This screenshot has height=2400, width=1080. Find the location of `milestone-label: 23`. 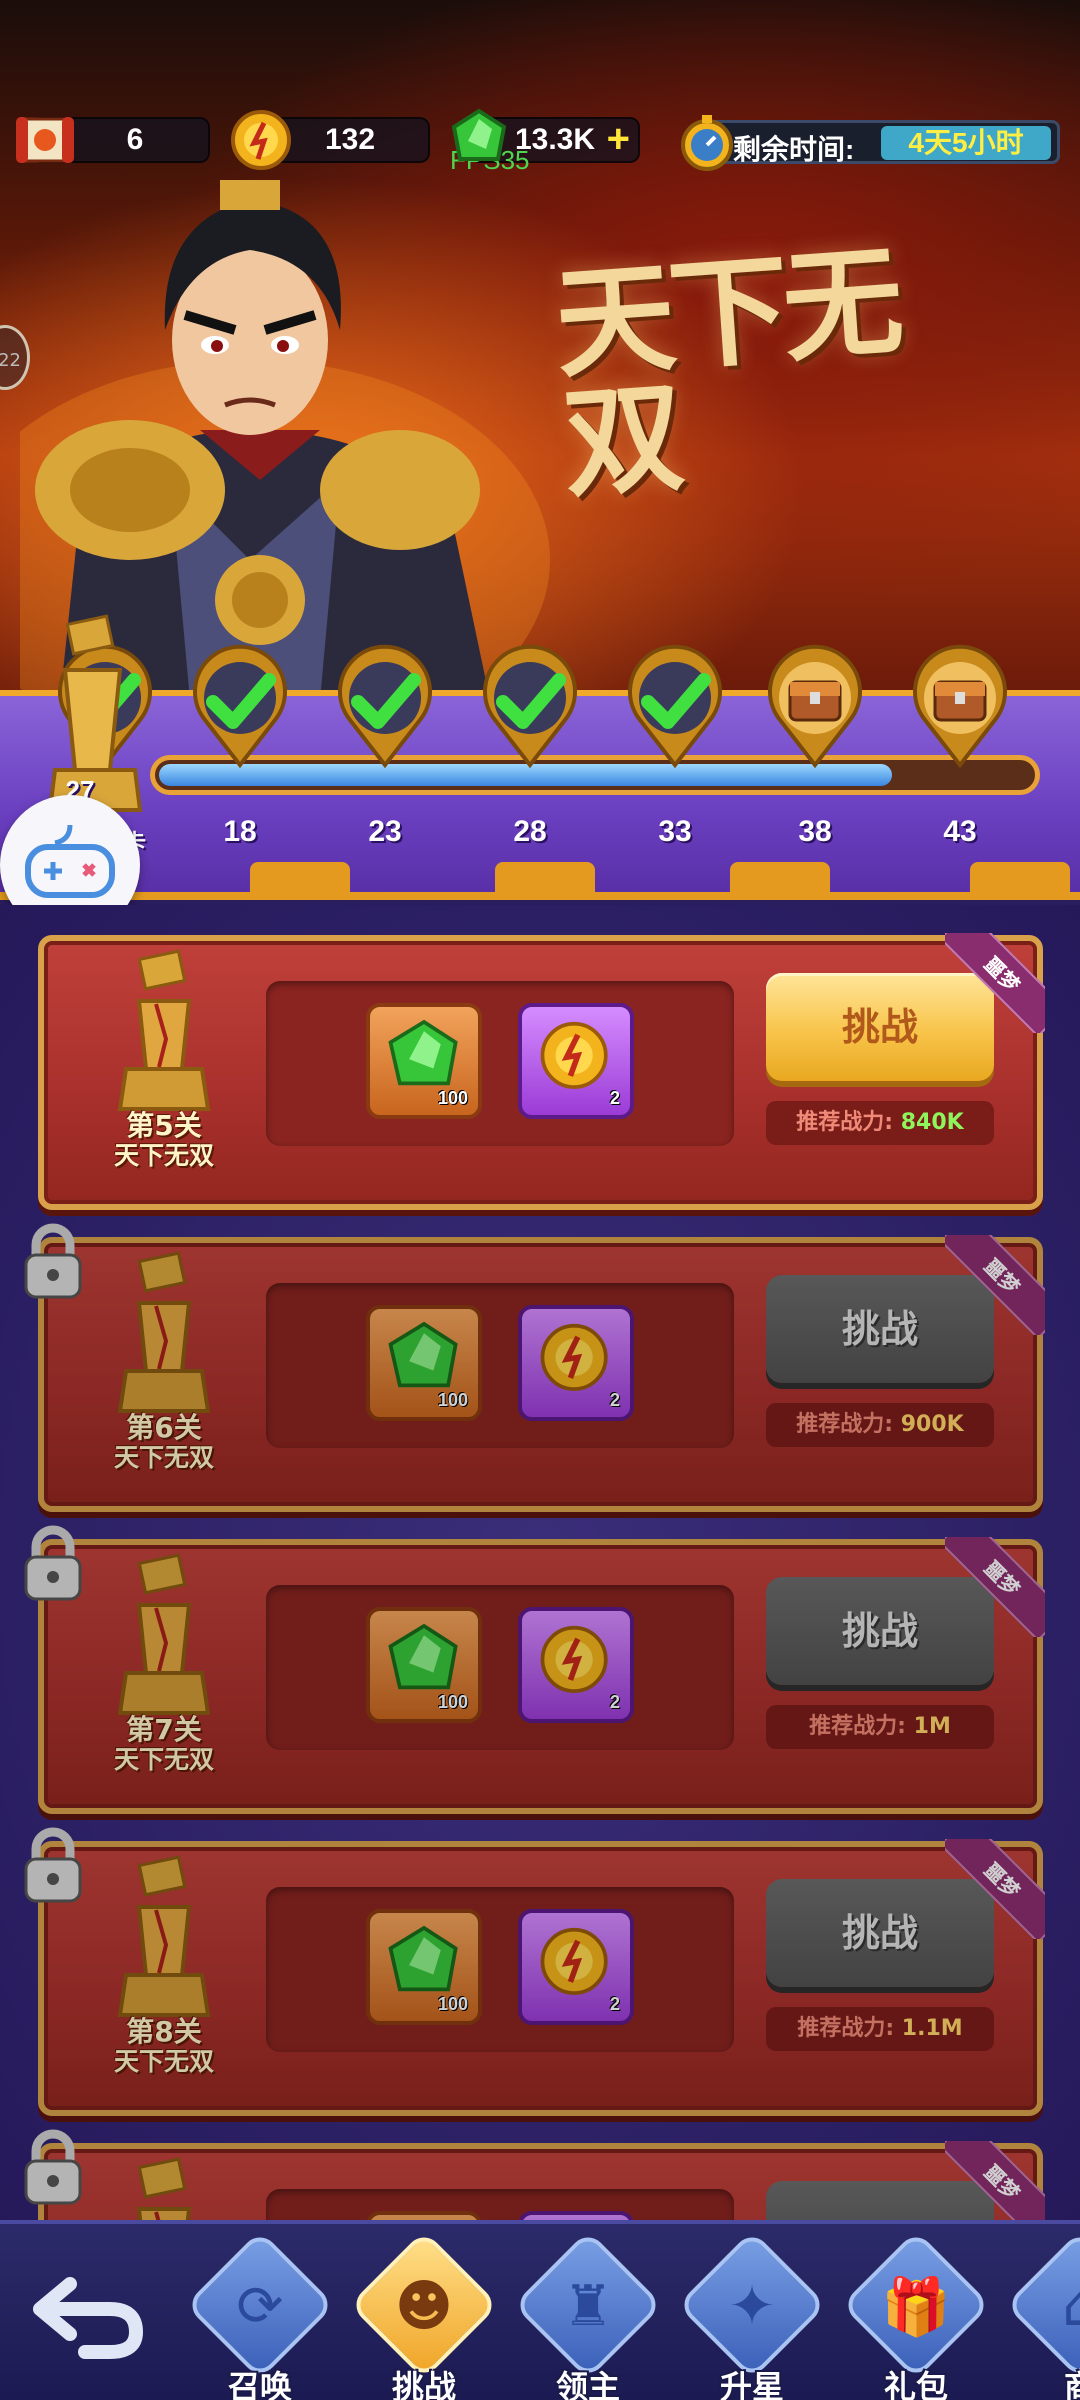

milestone-label: 23 is located at coordinates (385, 831).